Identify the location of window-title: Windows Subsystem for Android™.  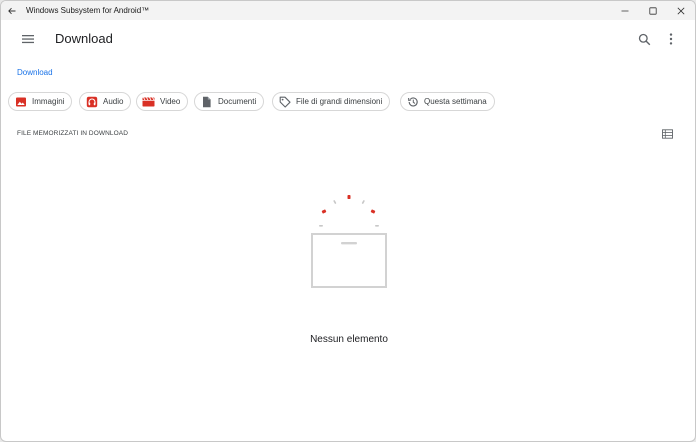
(88, 10).